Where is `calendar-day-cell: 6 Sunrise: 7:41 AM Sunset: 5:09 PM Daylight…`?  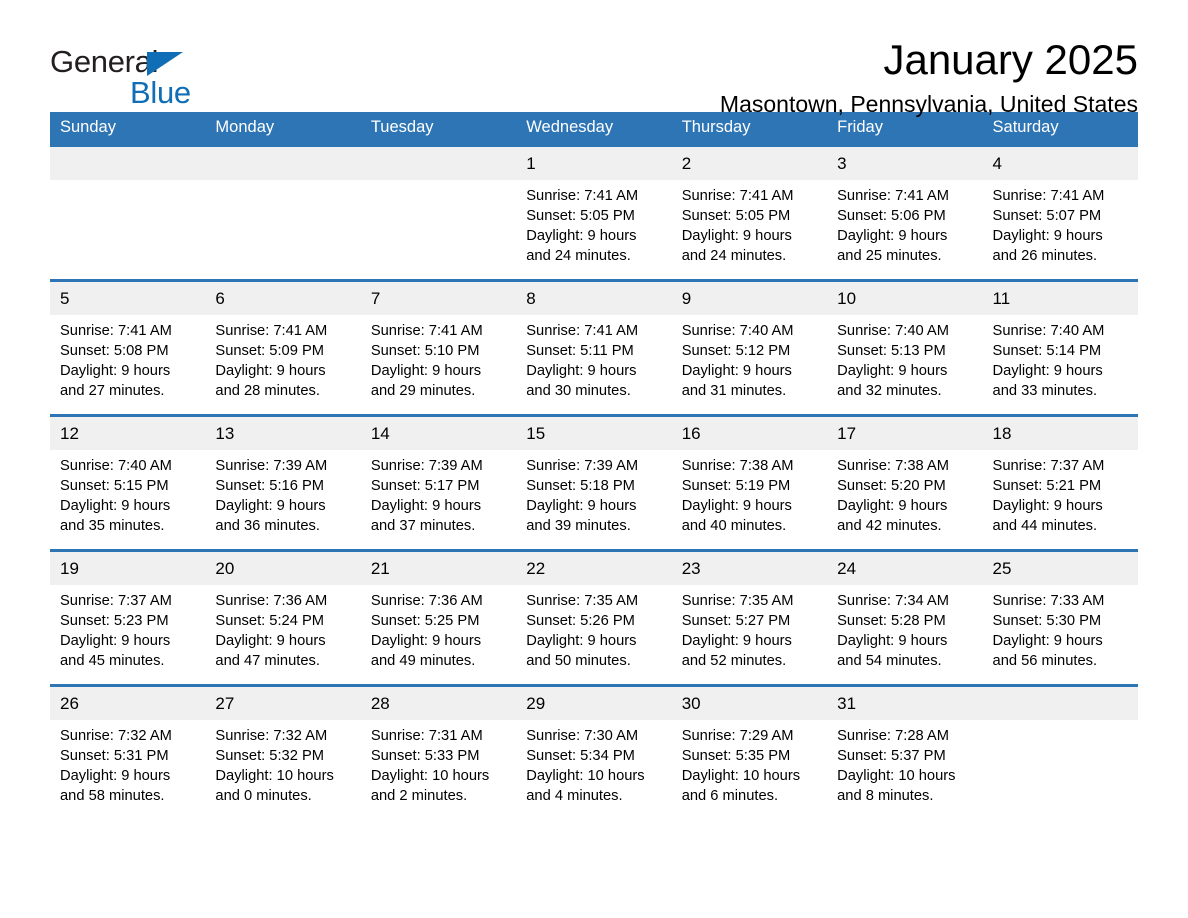
calendar-day-cell: 6 Sunrise: 7:41 AM Sunset: 5:09 PM Daylight… is located at coordinates (283, 347).